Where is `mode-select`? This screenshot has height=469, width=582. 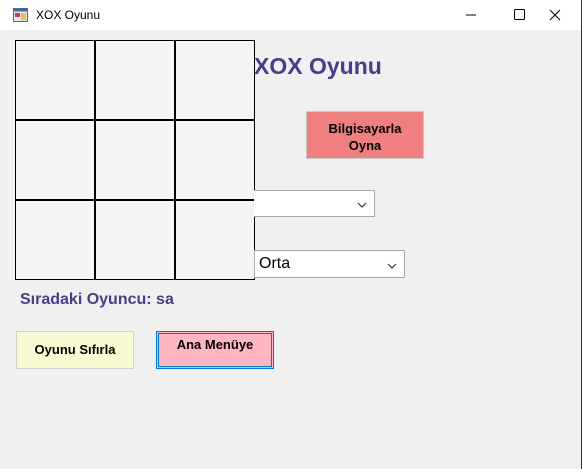 mode-select is located at coordinates (314, 203).